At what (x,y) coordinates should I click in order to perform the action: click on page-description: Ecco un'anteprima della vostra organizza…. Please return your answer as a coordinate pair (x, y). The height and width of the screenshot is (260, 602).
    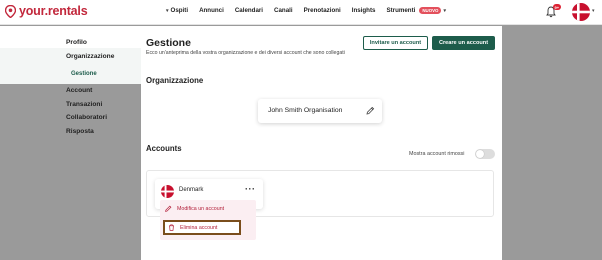
    Looking at the image, I should click on (245, 53).